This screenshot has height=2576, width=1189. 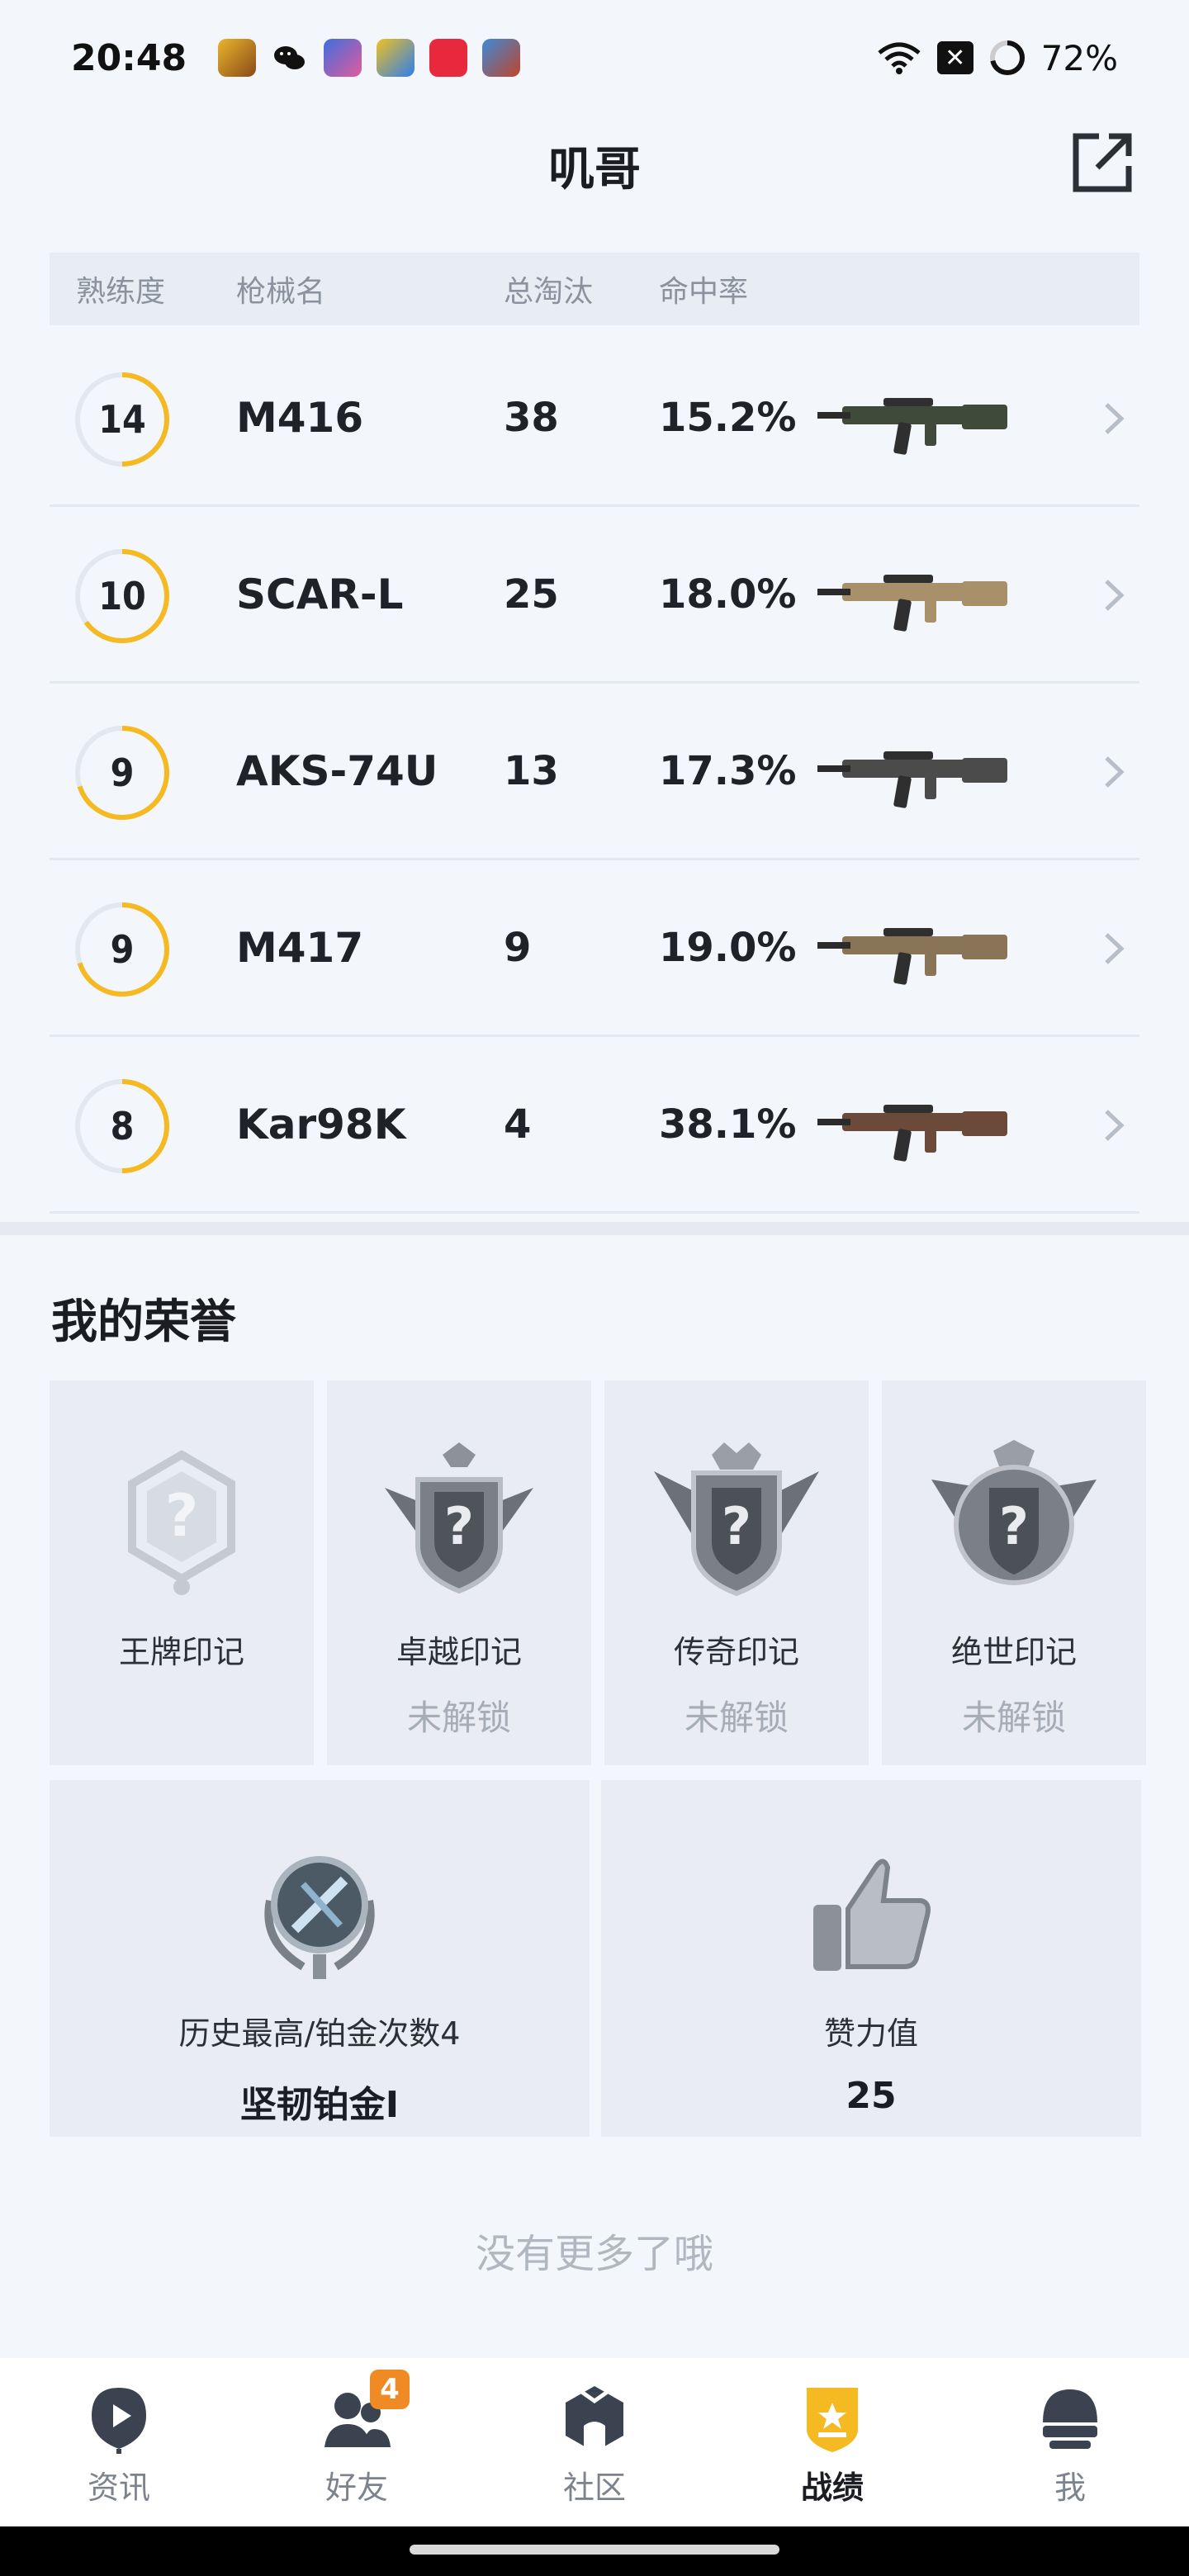 I want to click on weapon-accuracy: 17.3%, so click(x=728, y=770).